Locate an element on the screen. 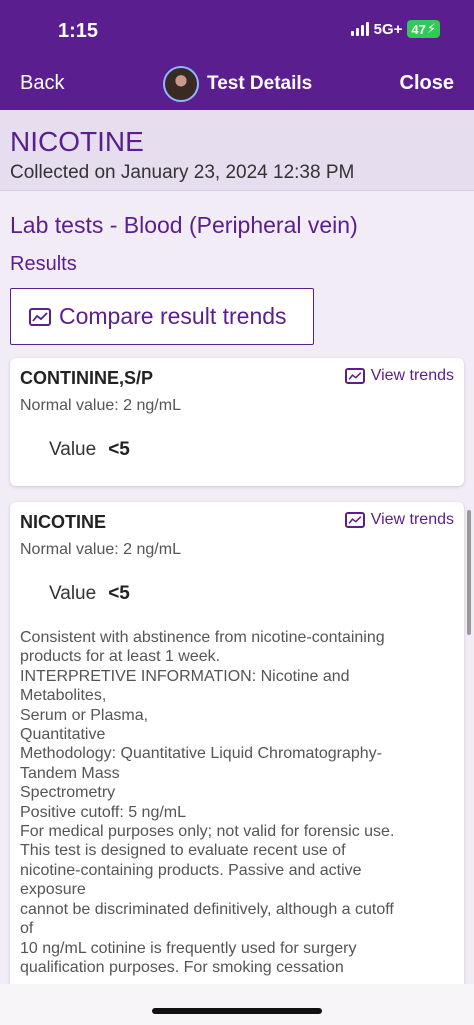  close-button: Close is located at coordinates (427, 83).